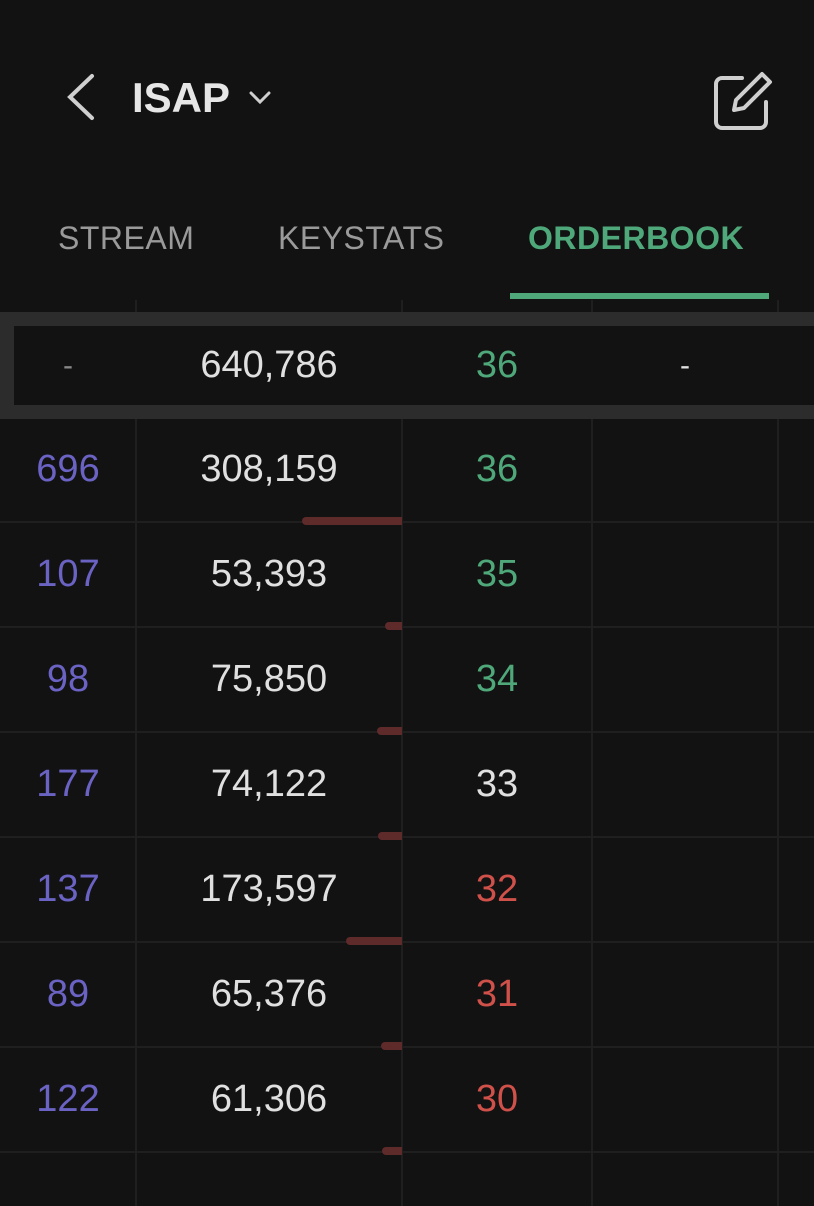 Image resolution: width=814 pixels, height=1206 pixels. What do you see at coordinates (497, 679) in the screenshot?
I see `bid-price: 34` at bounding box center [497, 679].